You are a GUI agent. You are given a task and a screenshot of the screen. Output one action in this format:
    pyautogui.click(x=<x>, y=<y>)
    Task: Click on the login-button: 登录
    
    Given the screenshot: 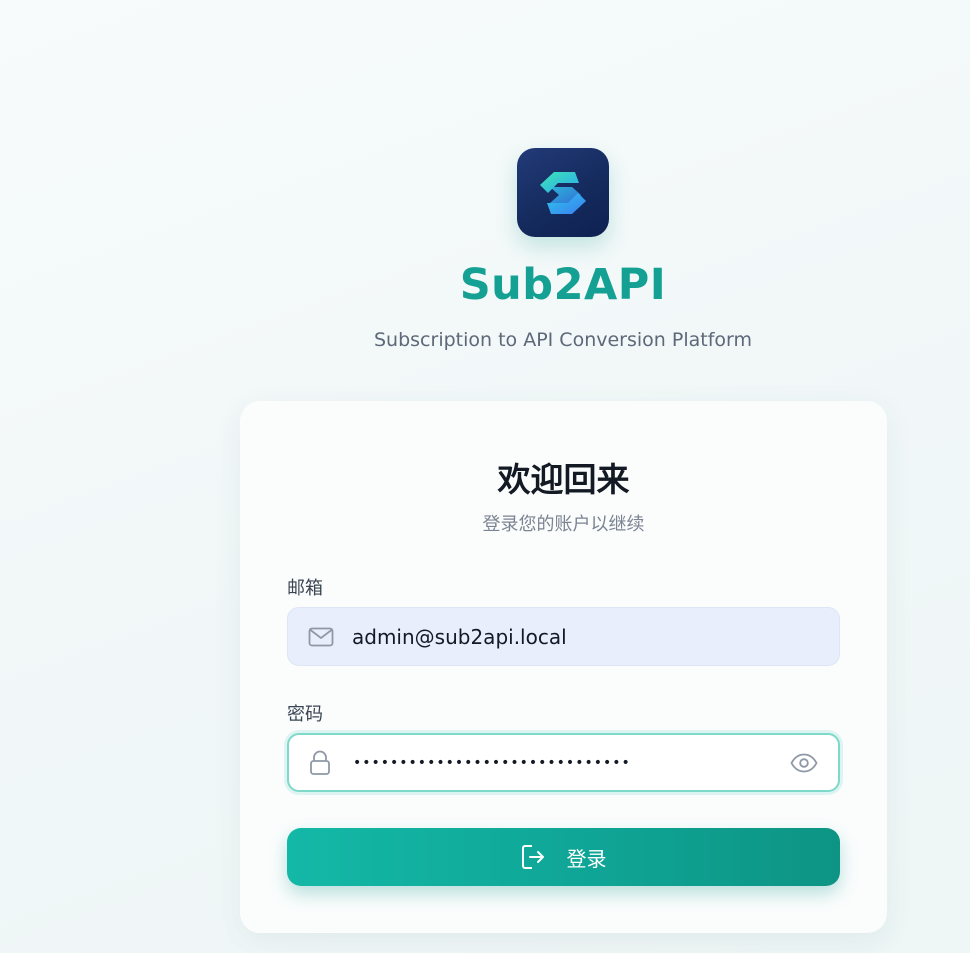 What is the action you would take?
    pyautogui.click(x=563, y=857)
    